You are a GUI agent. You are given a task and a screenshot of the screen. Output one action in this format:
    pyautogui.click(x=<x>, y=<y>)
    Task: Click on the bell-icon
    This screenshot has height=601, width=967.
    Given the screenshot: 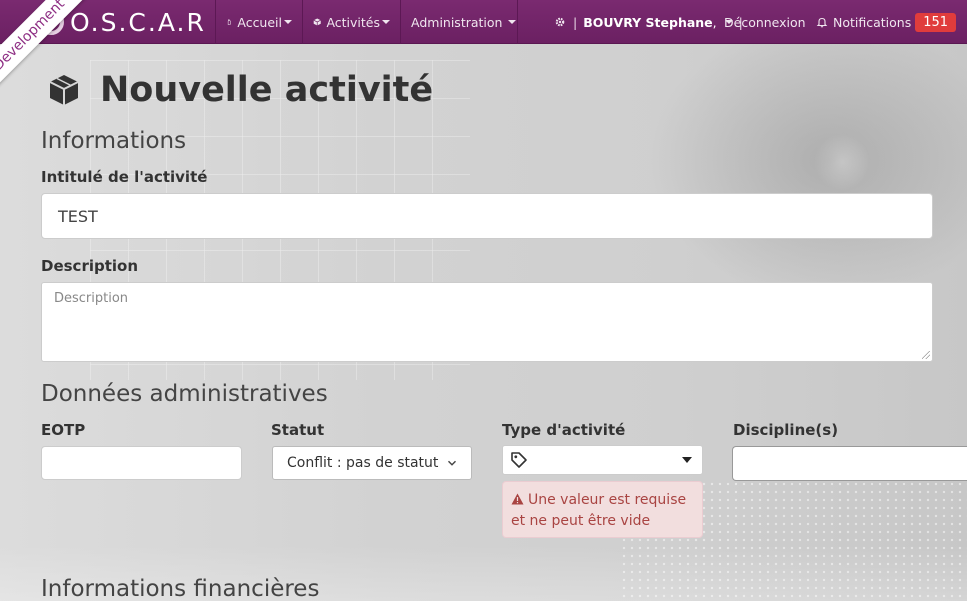 What is the action you would take?
    pyautogui.click(x=822, y=22)
    